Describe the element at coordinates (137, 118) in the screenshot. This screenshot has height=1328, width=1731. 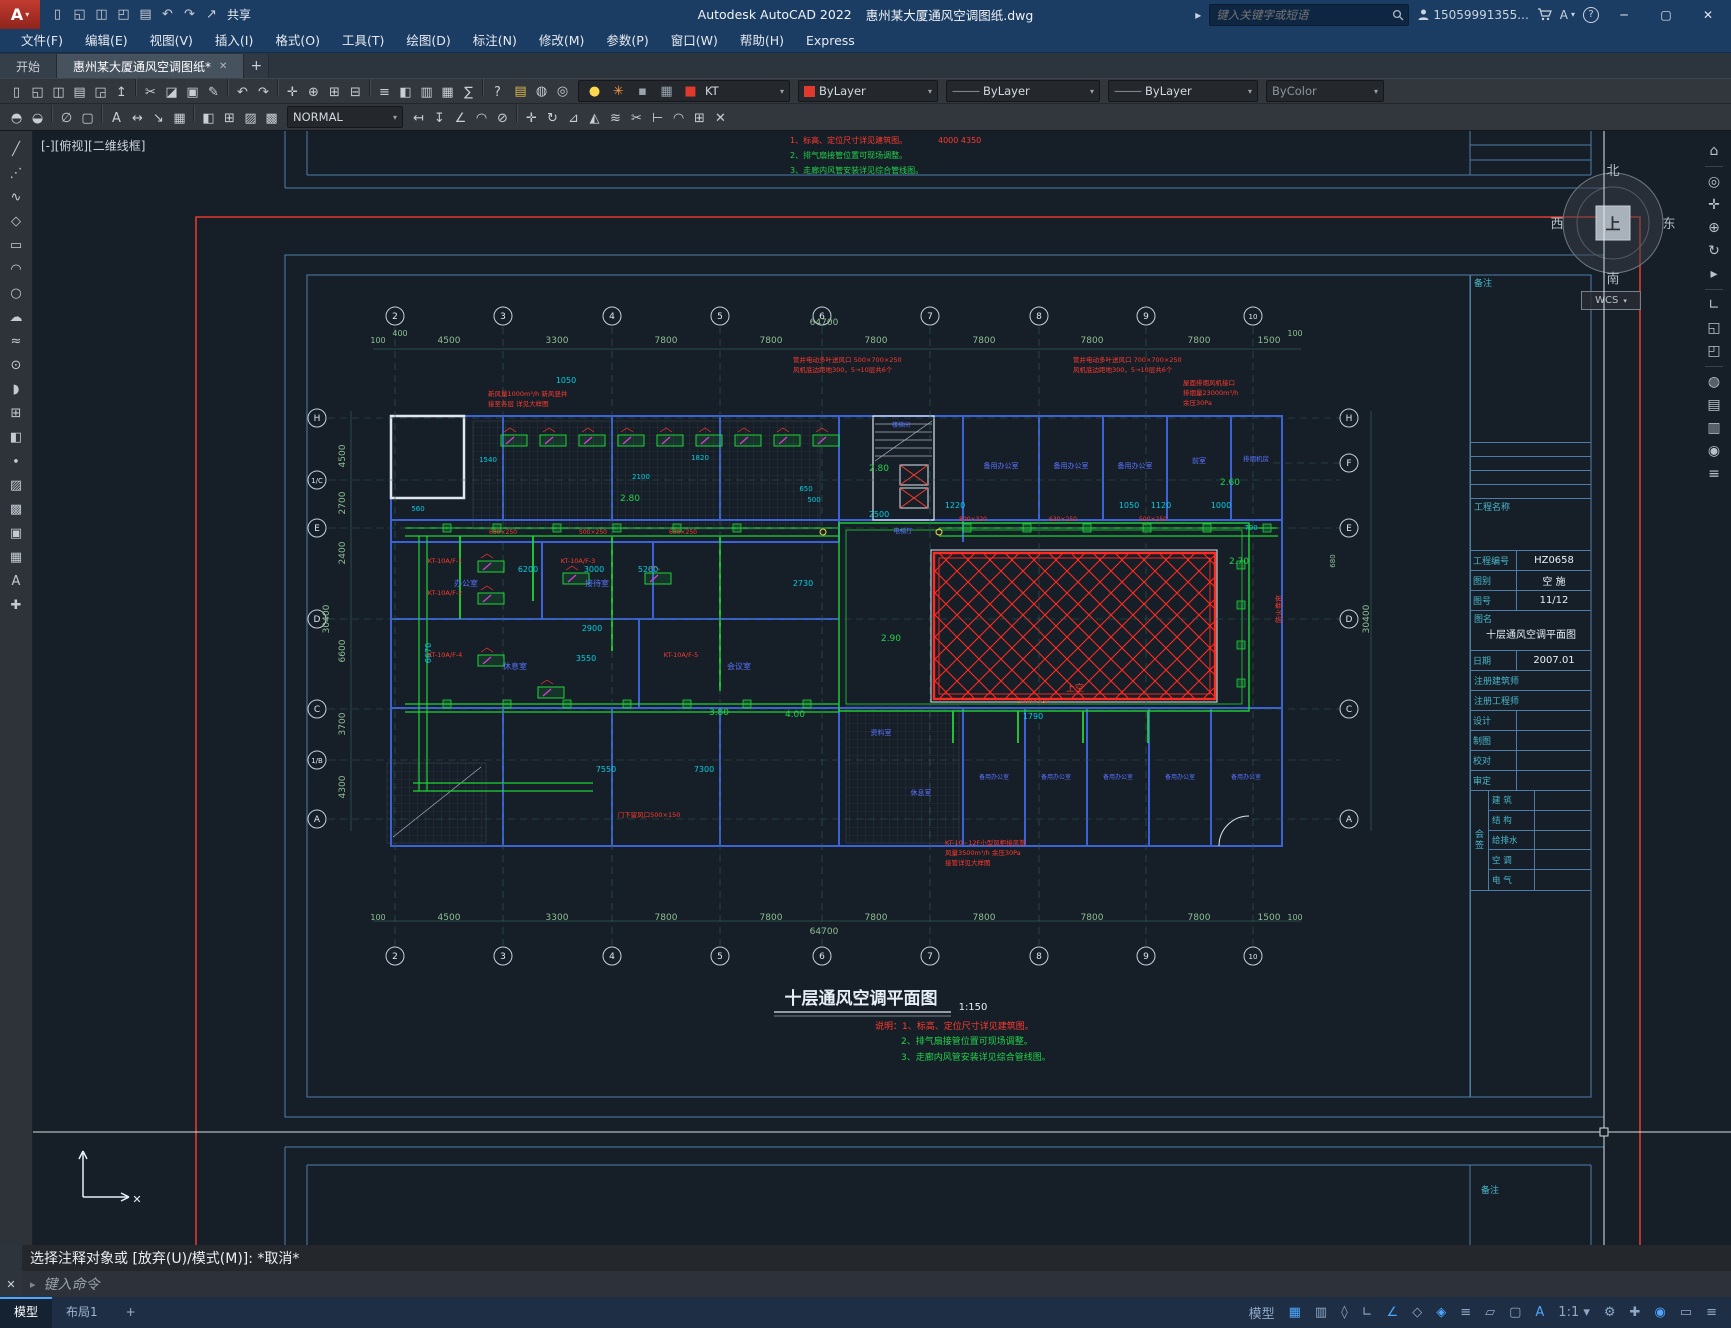
I see `dimension-icon: ↔` at that location.